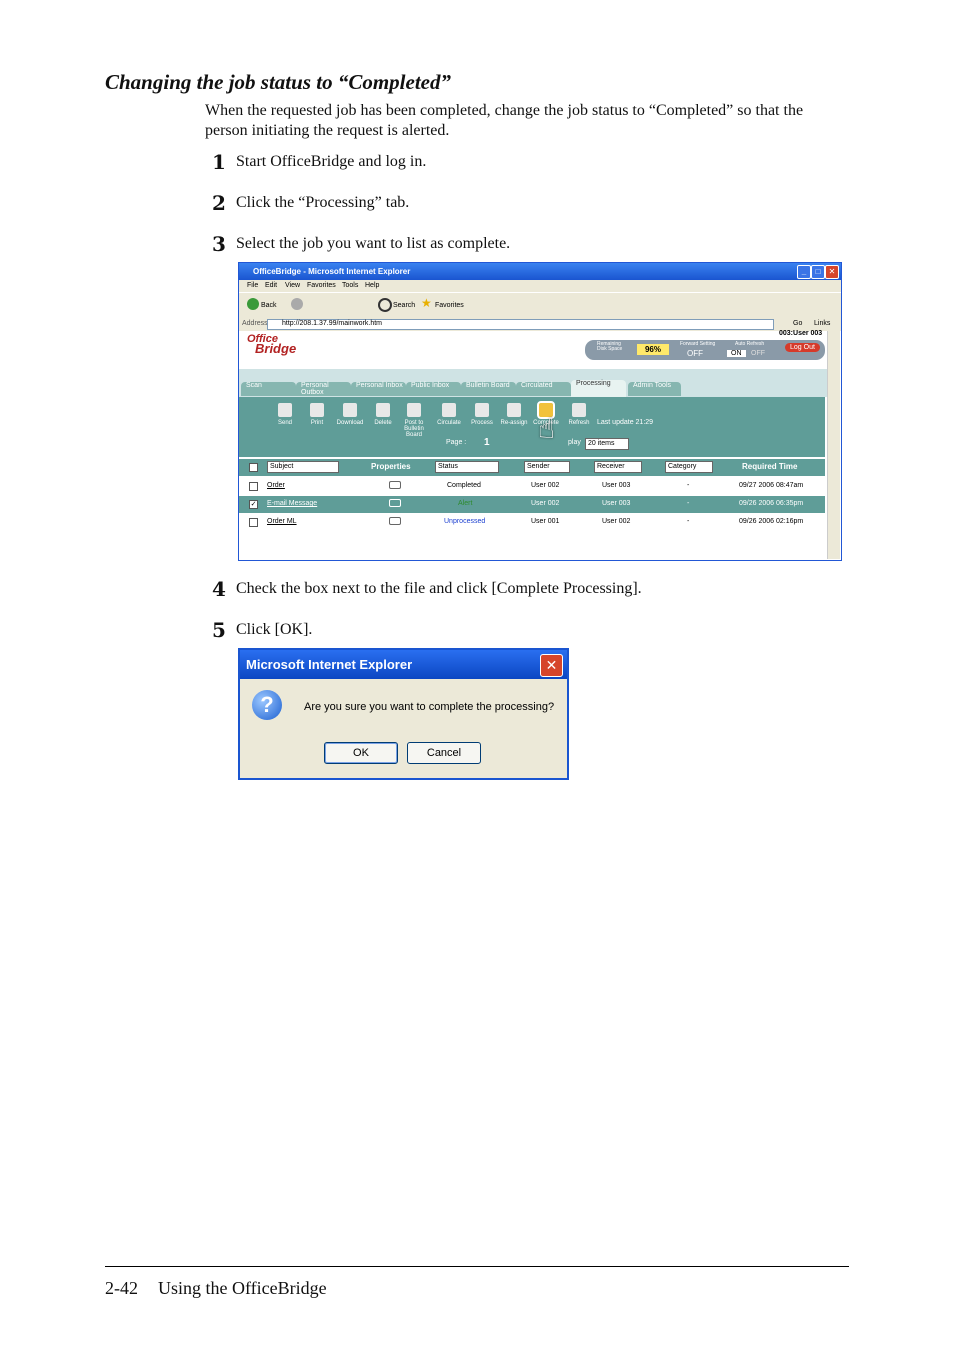 The height and width of the screenshot is (1348, 954). Describe the element at coordinates (219, 162) in the screenshot. I see `step-number: 1` at that location.